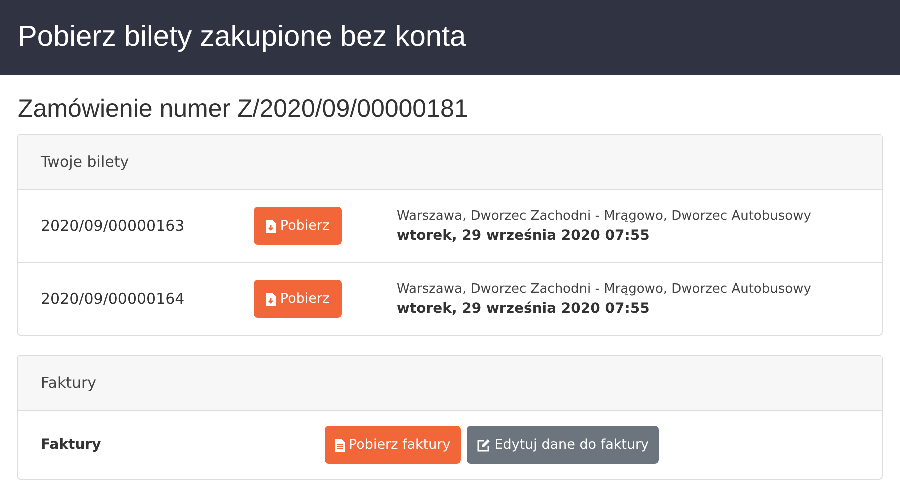  What do you see at coordinates (113, 299) in the screenshot?
I see `ticket-number: 2020/09/00000164` at bounding box center [113, 299].